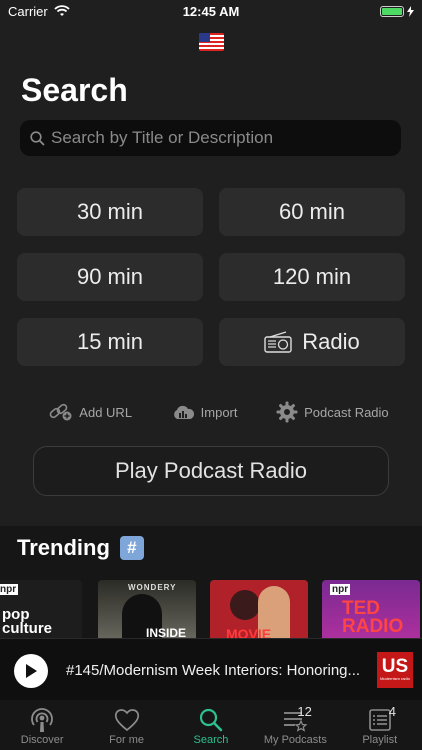 The image size is (422, 750). I want to click on search-input, so click(226, 138).